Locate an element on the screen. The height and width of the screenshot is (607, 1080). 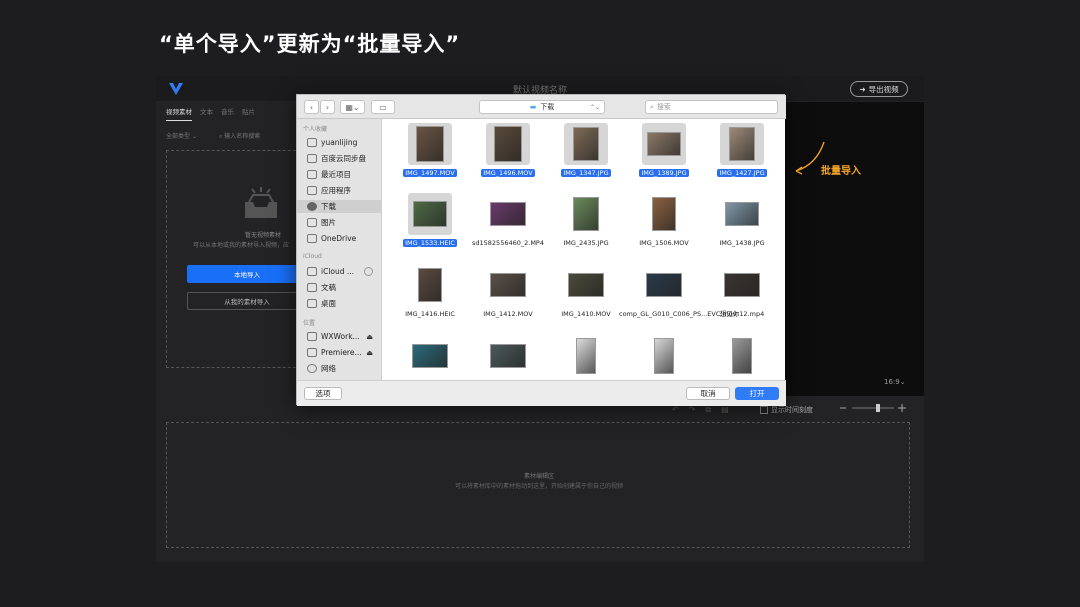
file-name: IMG_1410.MOV is located at coordinates (586, 314).